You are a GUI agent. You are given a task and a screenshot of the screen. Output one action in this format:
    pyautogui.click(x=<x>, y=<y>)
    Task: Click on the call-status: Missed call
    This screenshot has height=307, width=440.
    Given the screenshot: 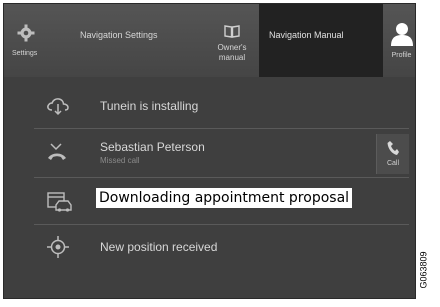 What is the action you would take?
    pyautogui.click(x=120, y=160)
    